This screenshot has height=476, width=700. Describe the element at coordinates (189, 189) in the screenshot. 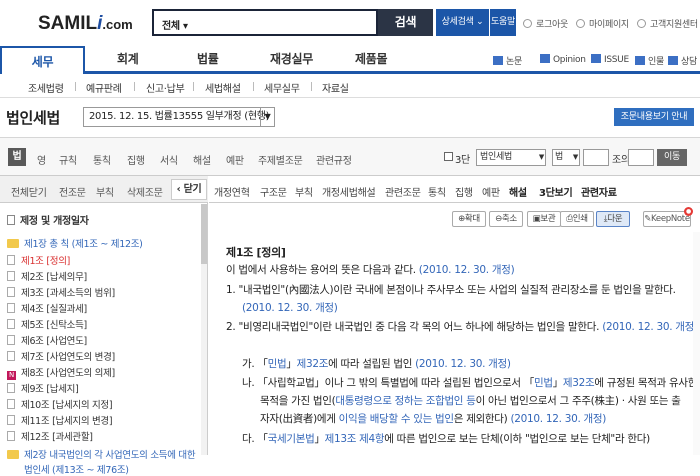

I see `close-panel-button: ‹ 닫기` at that location.